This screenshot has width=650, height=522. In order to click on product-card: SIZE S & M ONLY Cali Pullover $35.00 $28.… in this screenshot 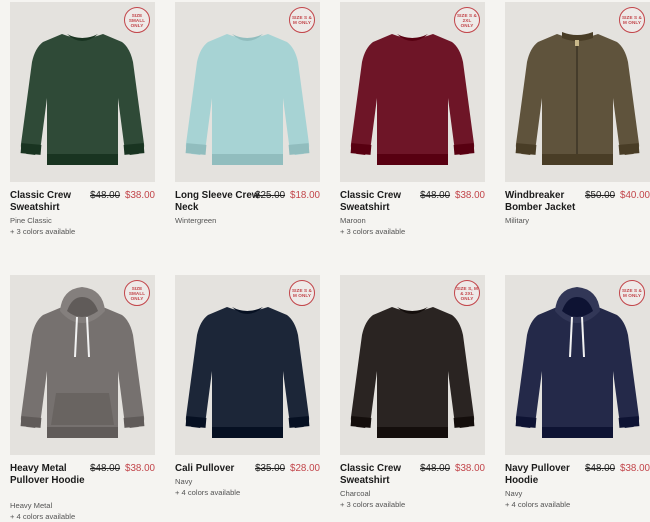, I will do `click(247, 395)`.